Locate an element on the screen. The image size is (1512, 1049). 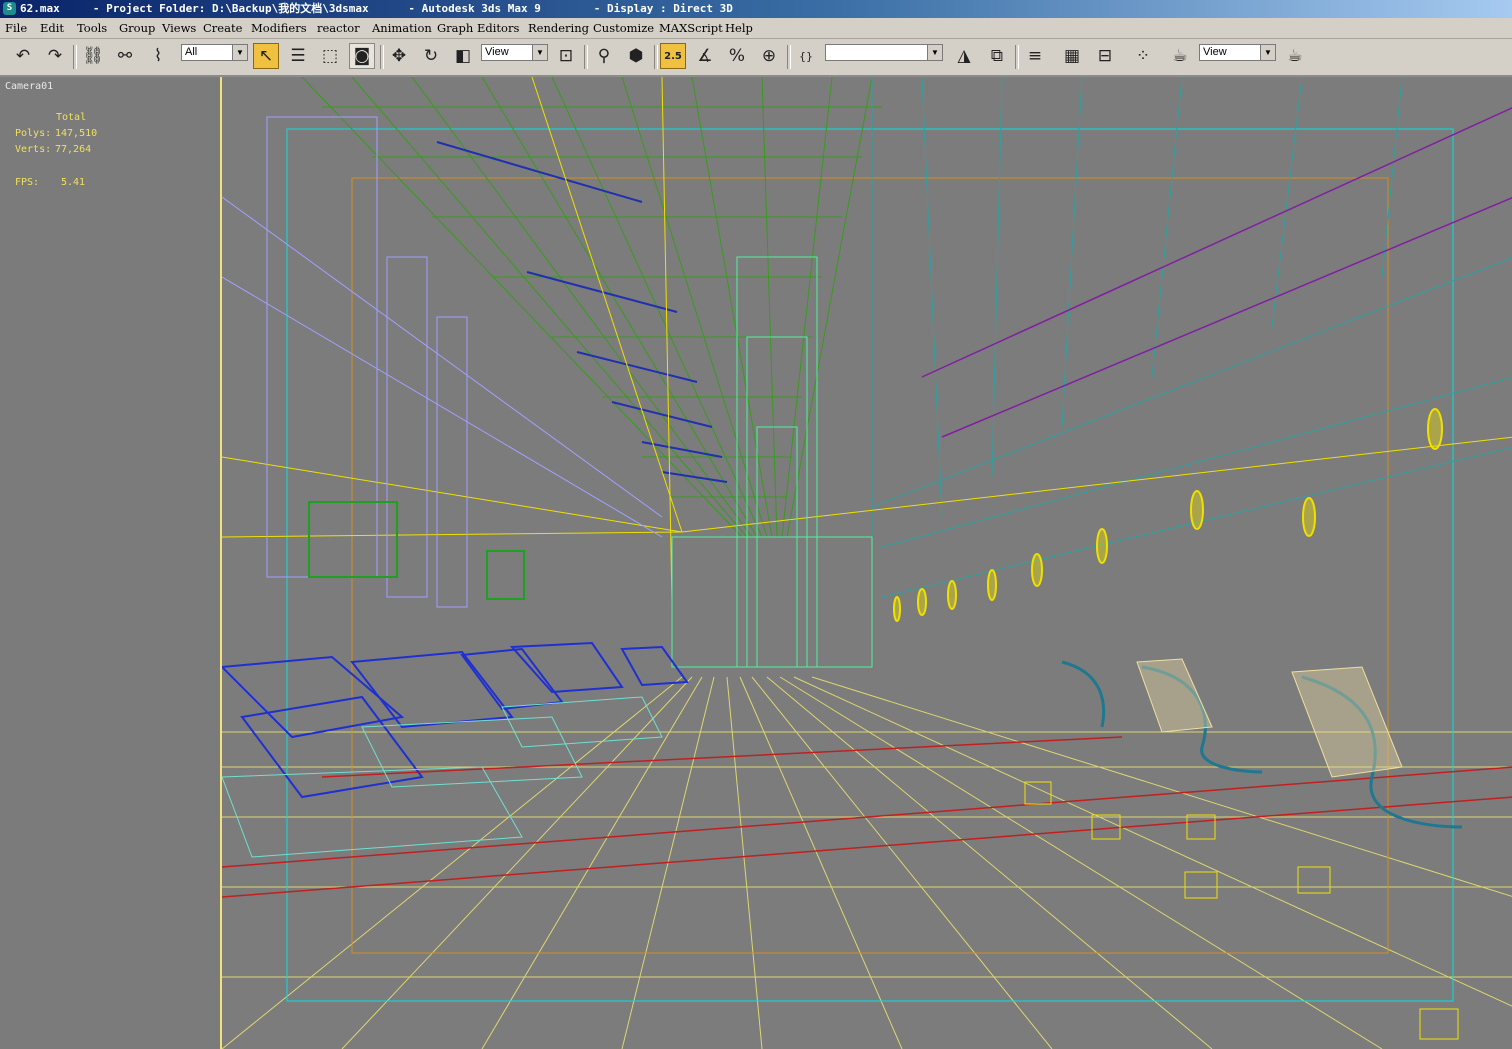
floor-markers is located at coordinates (1241, 910).